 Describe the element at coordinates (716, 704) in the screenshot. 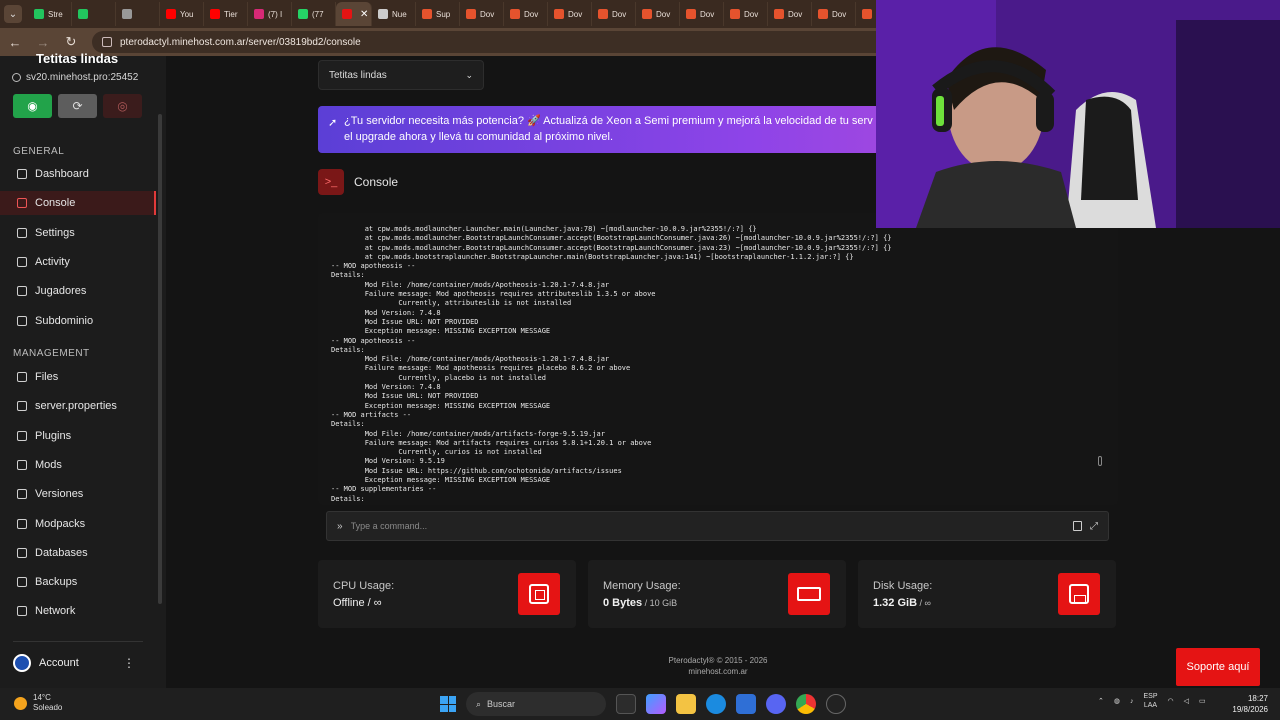

I see `edge-icon` at that location.